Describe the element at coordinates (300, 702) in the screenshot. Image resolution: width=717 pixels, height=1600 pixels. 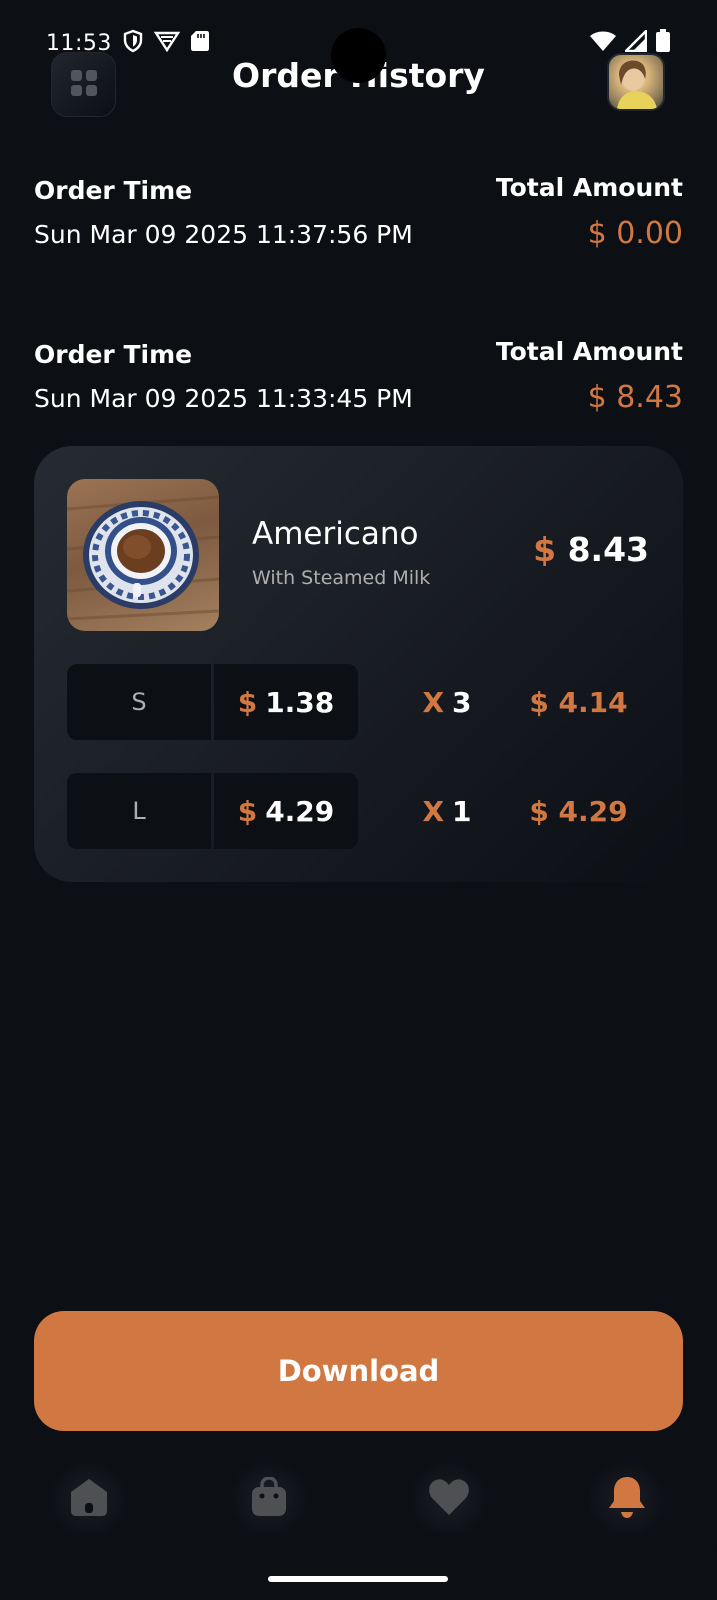
I see `size-price-value: 1.38` at that location.